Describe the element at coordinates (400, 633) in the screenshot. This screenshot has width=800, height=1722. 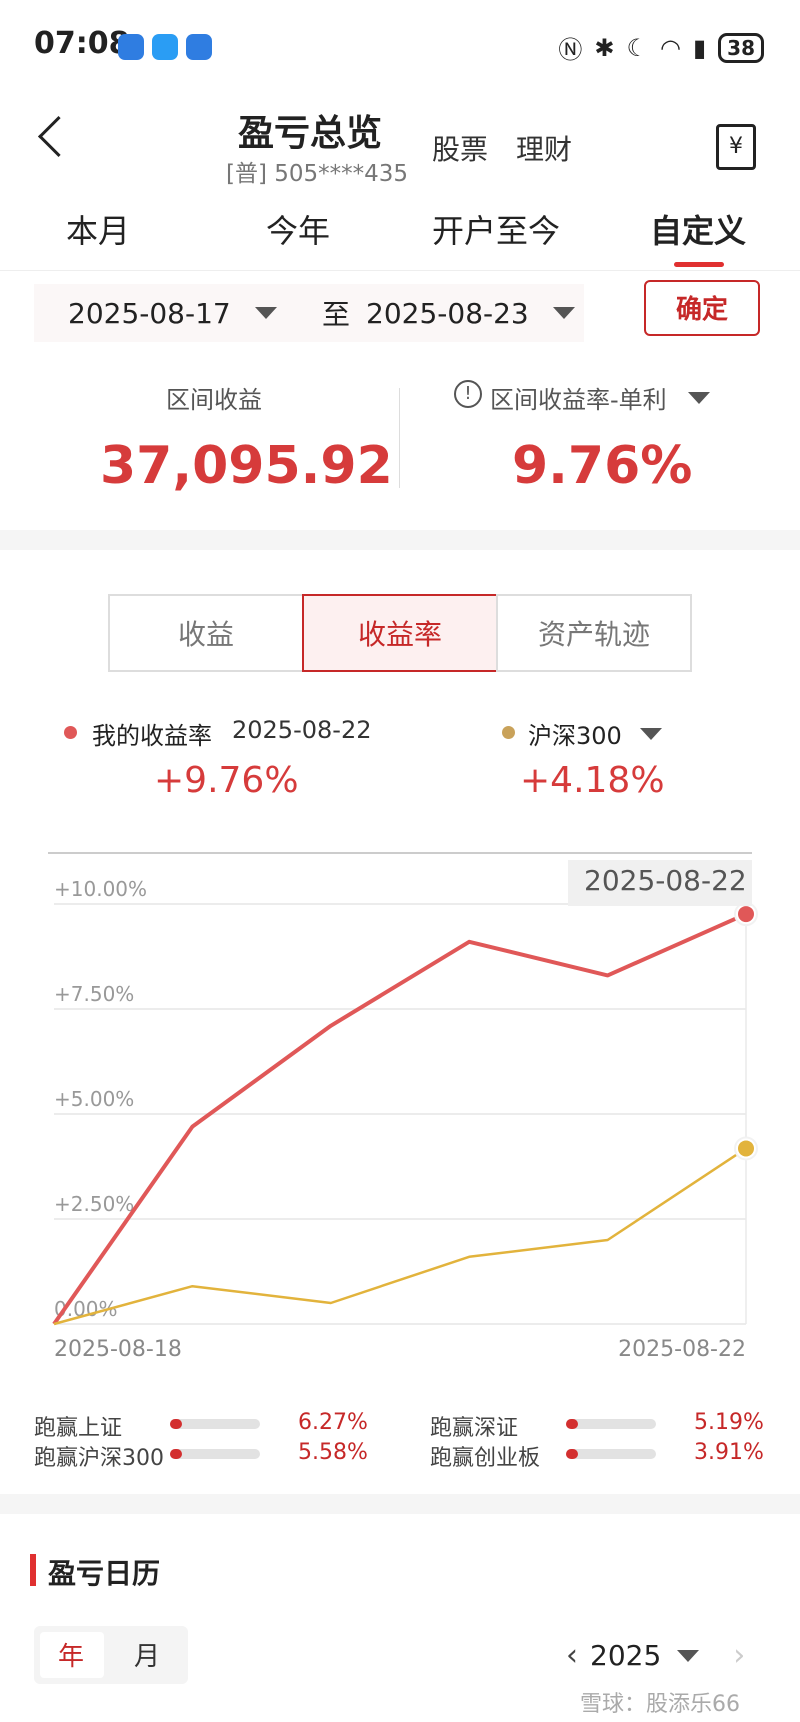
I see `tab-return-rate: 收益率` at that location.